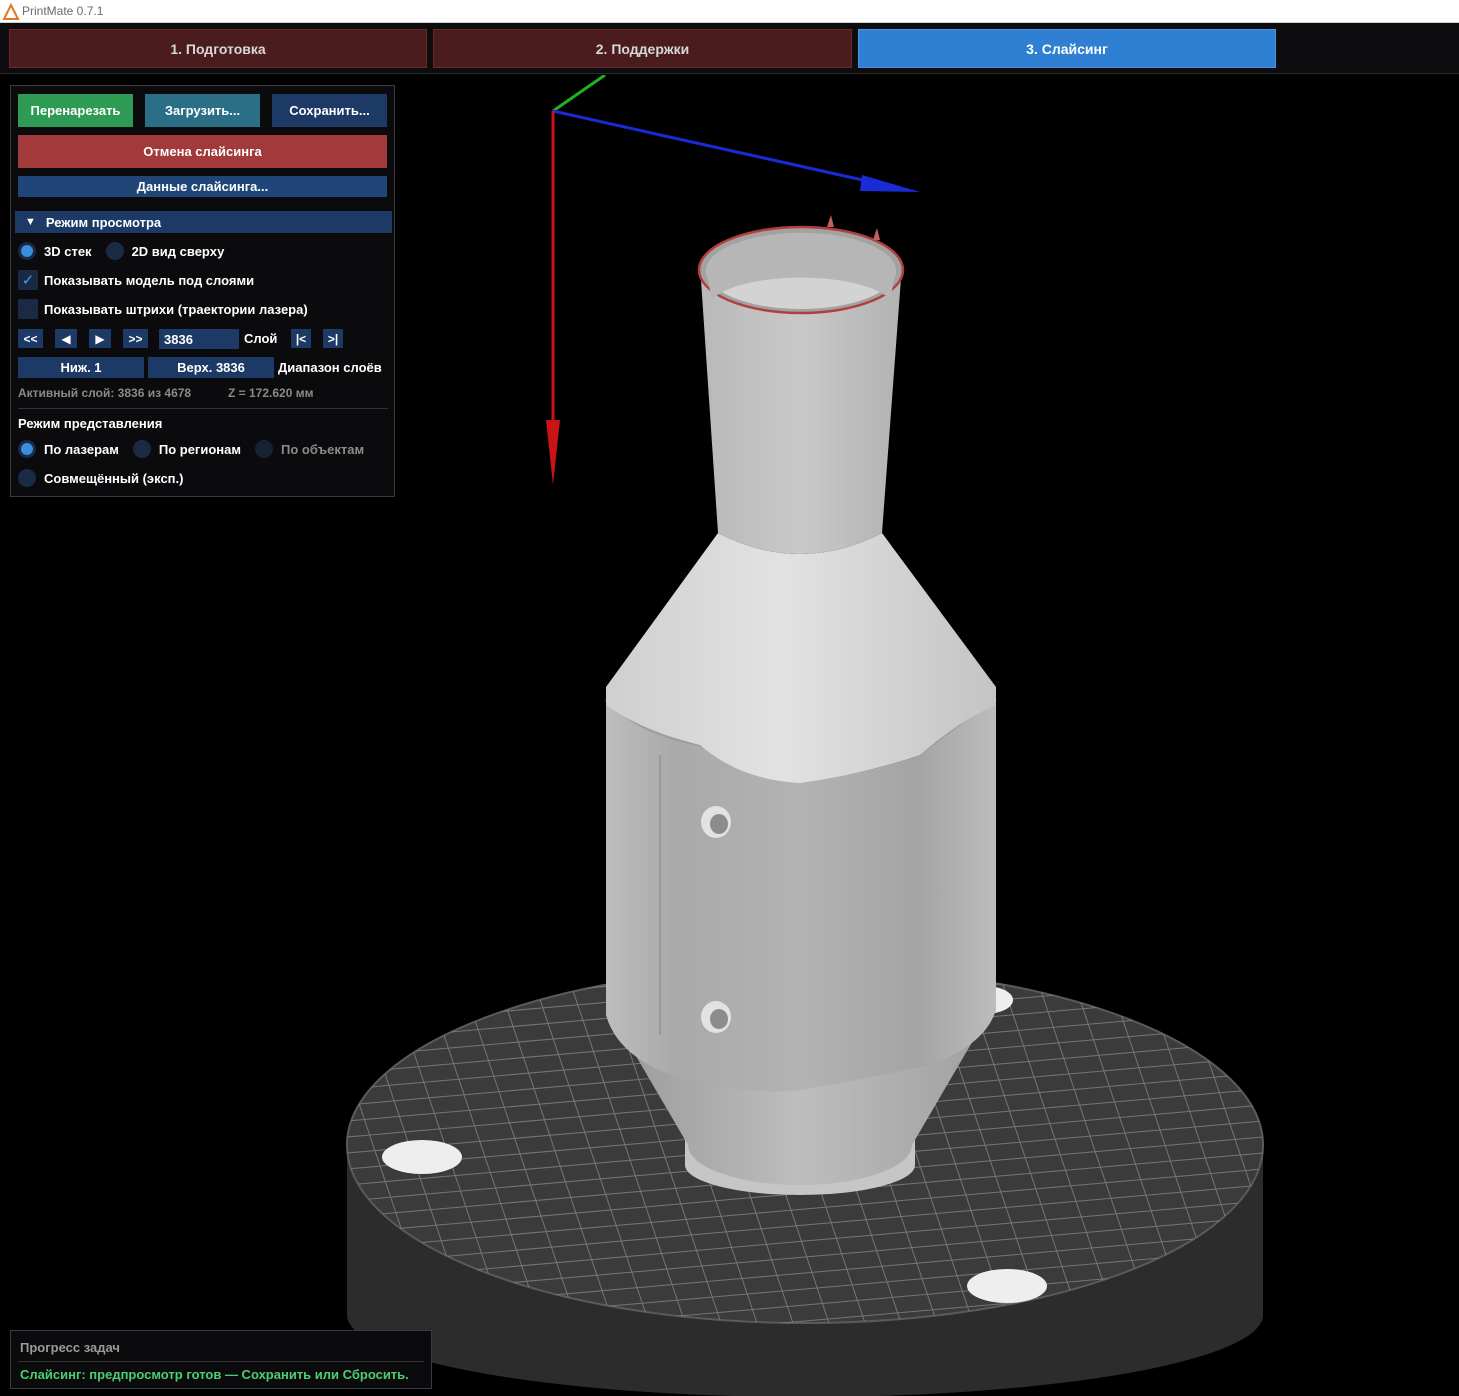  Describe the element at coordinates (163, 309) in the screenshot. I see `show-hatches-checkbox: Показывать штрихи (траектории лазера)` at that location.